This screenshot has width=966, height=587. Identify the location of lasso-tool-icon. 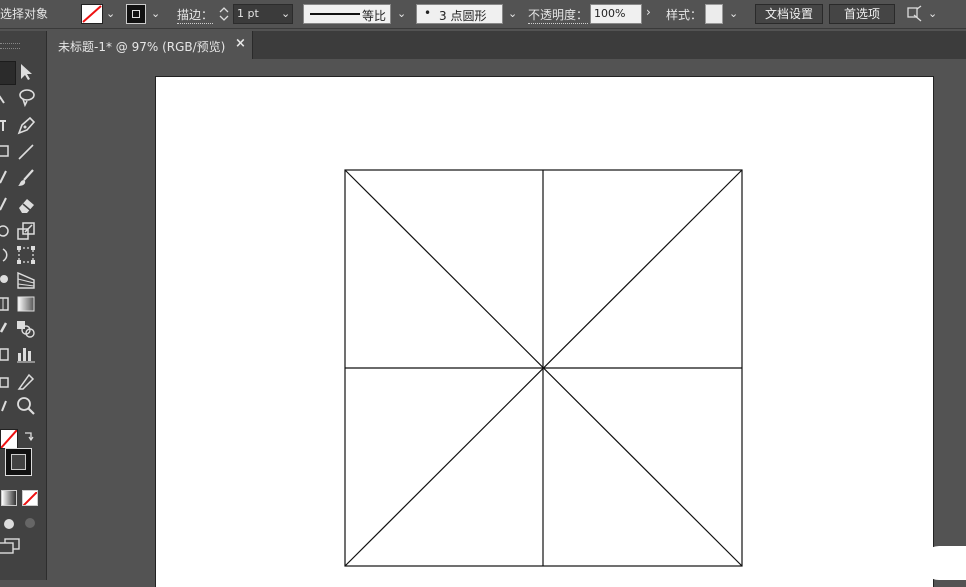
(26, 98).